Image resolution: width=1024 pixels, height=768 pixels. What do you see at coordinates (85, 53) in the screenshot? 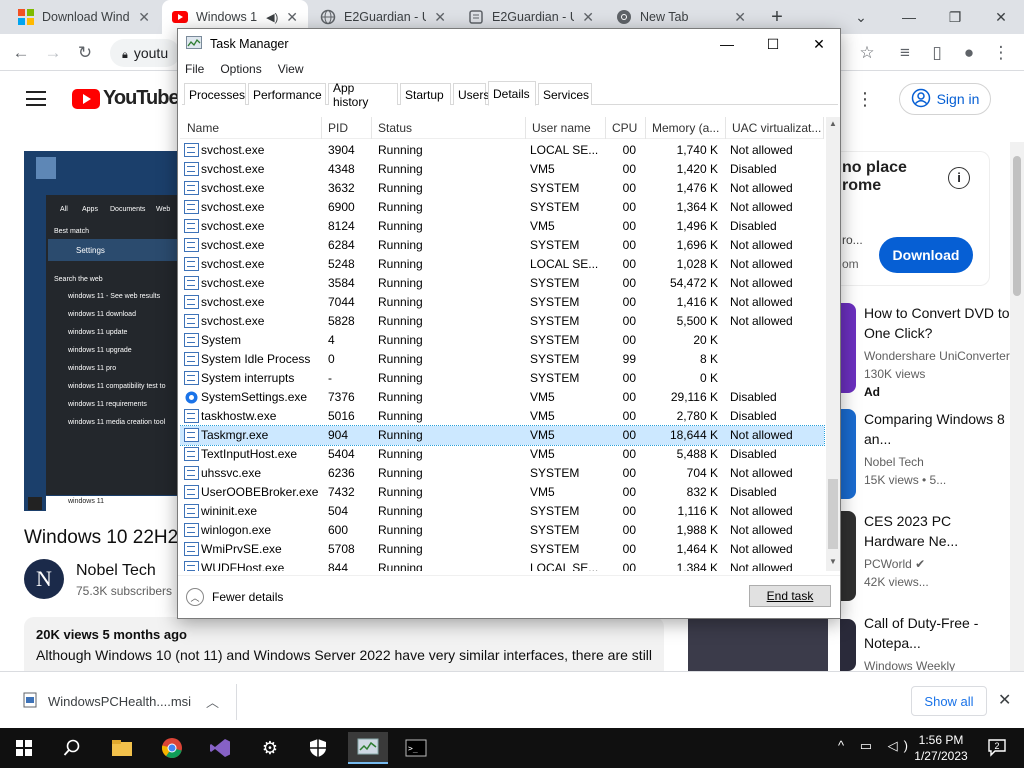
I see `reload-icon: ↻` at bounding box center [85, 53].